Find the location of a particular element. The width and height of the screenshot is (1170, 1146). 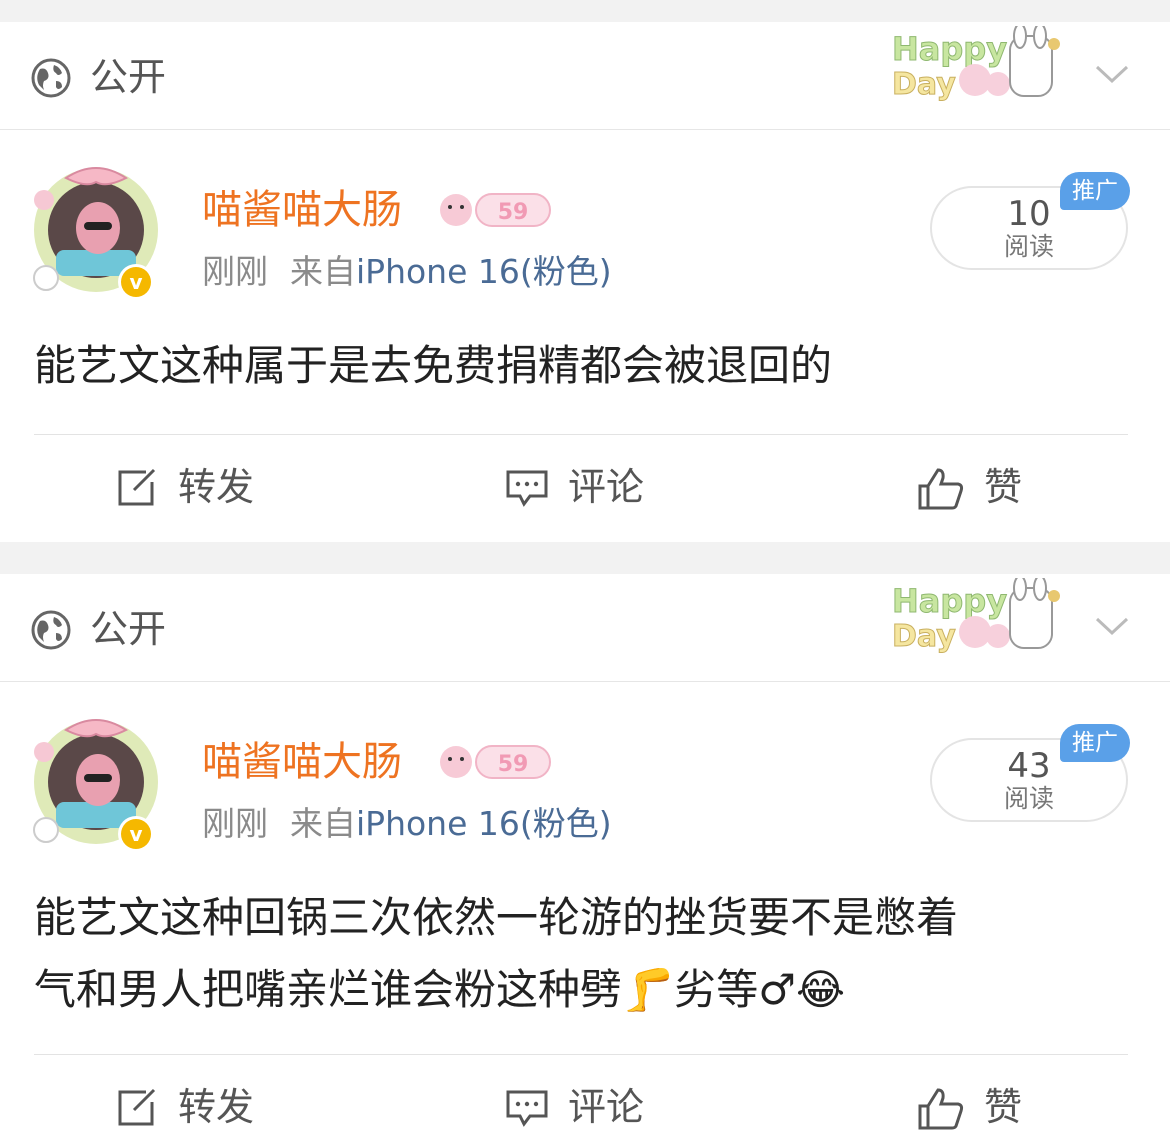

post-text: 能艺文这种属于是去免费捐精都会被退回的 is located at coordinates (584, 366).